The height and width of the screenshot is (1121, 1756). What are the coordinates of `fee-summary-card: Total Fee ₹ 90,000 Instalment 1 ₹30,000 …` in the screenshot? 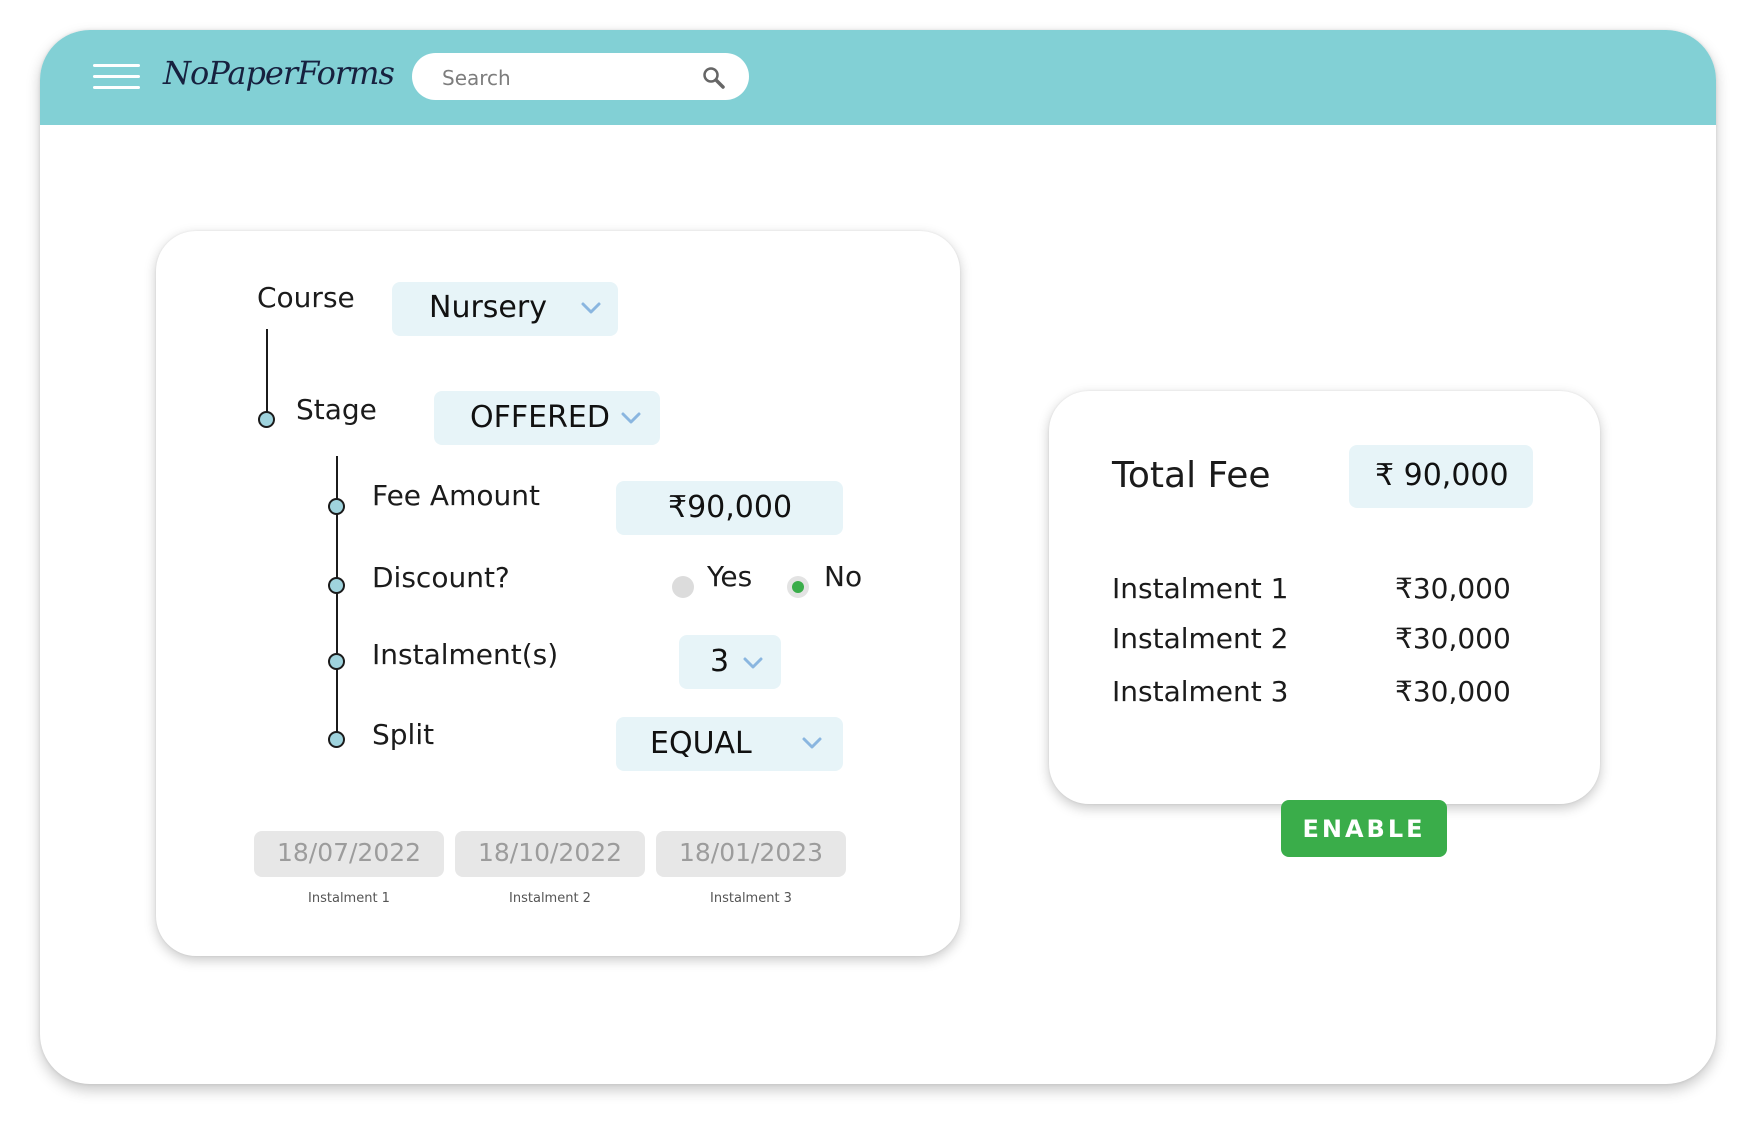 It's located at (1324, 597).